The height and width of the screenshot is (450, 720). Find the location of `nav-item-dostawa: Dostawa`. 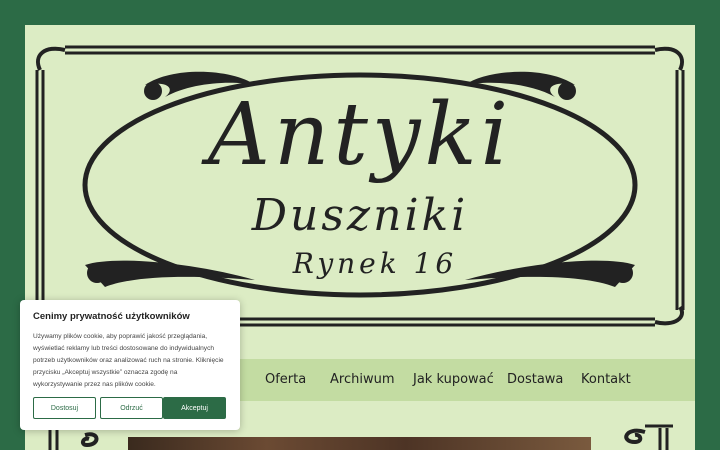

nav-item-dostawa: Dostawa is located at coordinates (535, 380).